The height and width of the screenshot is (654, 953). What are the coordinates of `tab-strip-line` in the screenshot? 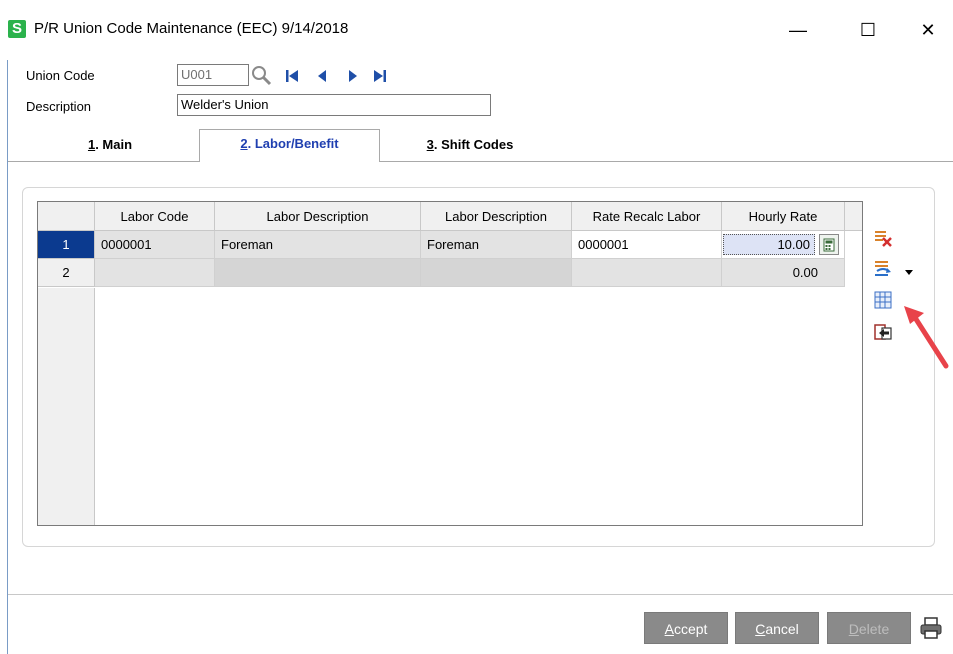 It's located at (480, 161).